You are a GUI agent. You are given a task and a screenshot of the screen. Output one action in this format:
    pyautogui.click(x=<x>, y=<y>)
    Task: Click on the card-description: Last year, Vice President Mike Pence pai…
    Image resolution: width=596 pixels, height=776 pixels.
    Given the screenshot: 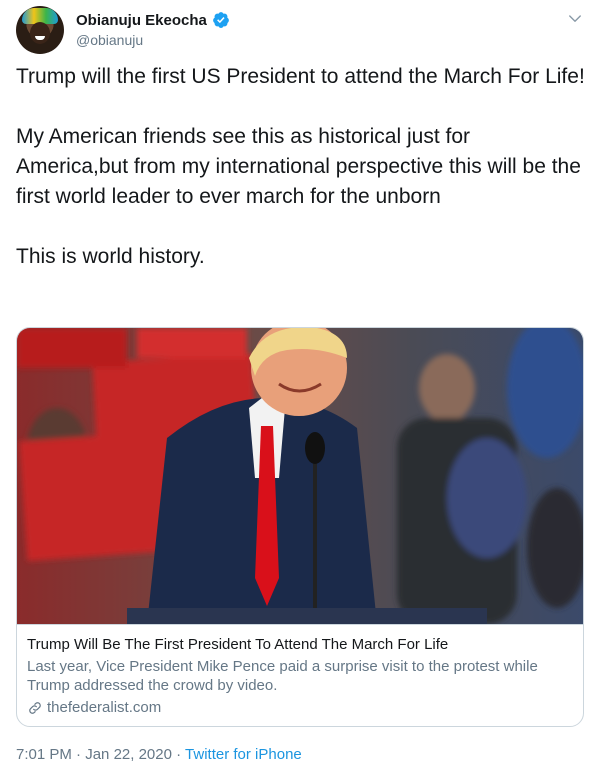 What is the action you would take?
    pyautogui.click(x=282, y=676)
    